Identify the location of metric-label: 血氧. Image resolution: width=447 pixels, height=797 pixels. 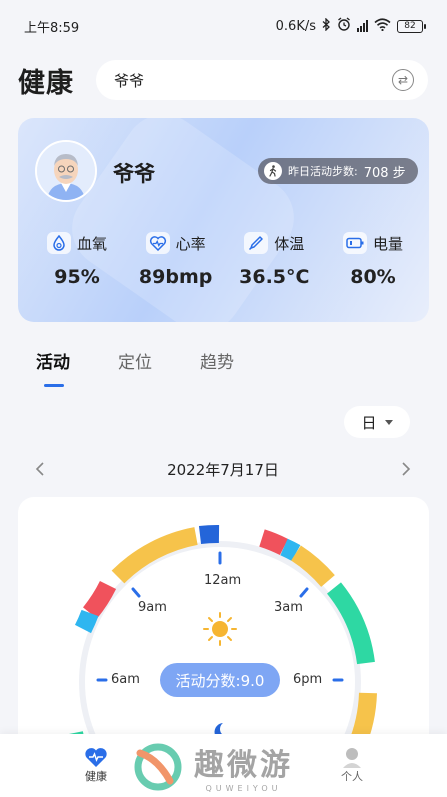
(91, 243).